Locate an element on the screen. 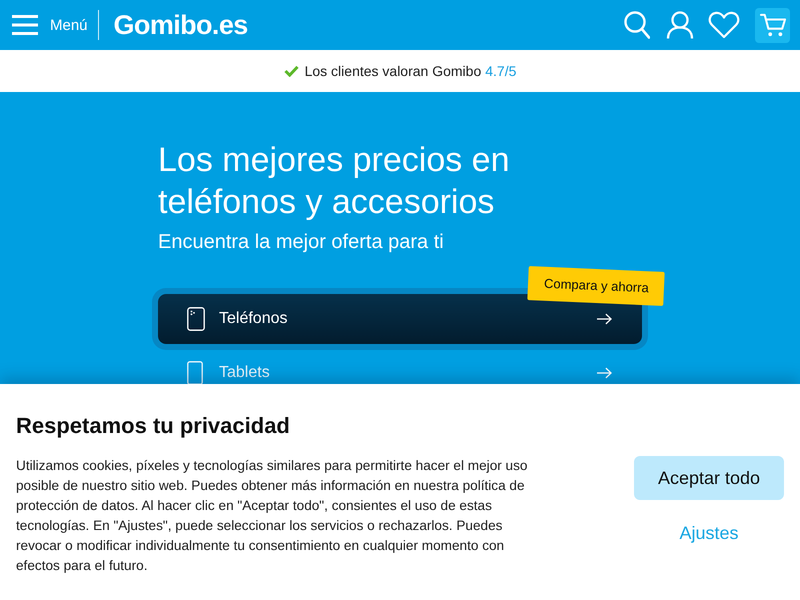 The width and height of the screenshot is (800, 600). rating-score: 4.7/5 is located at coordinates (500, 71).